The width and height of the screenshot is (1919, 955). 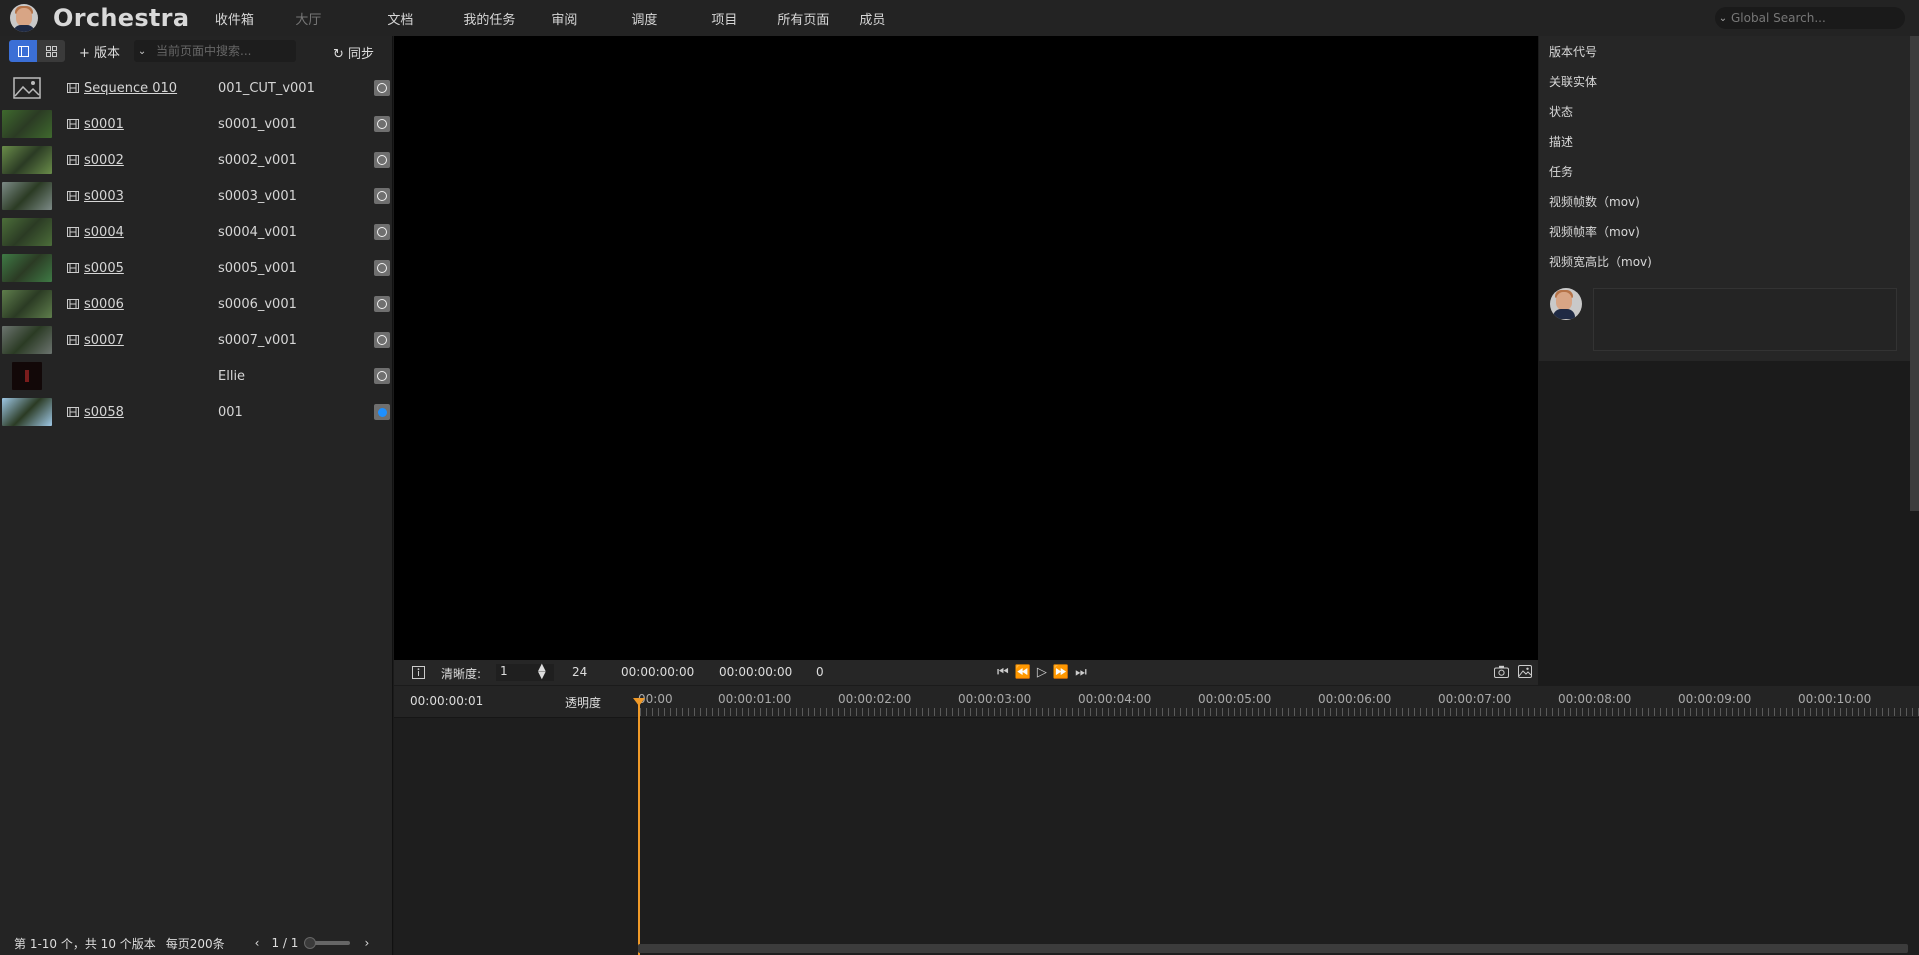 I want to click on camera-icon, so click(x=1501, y=673).